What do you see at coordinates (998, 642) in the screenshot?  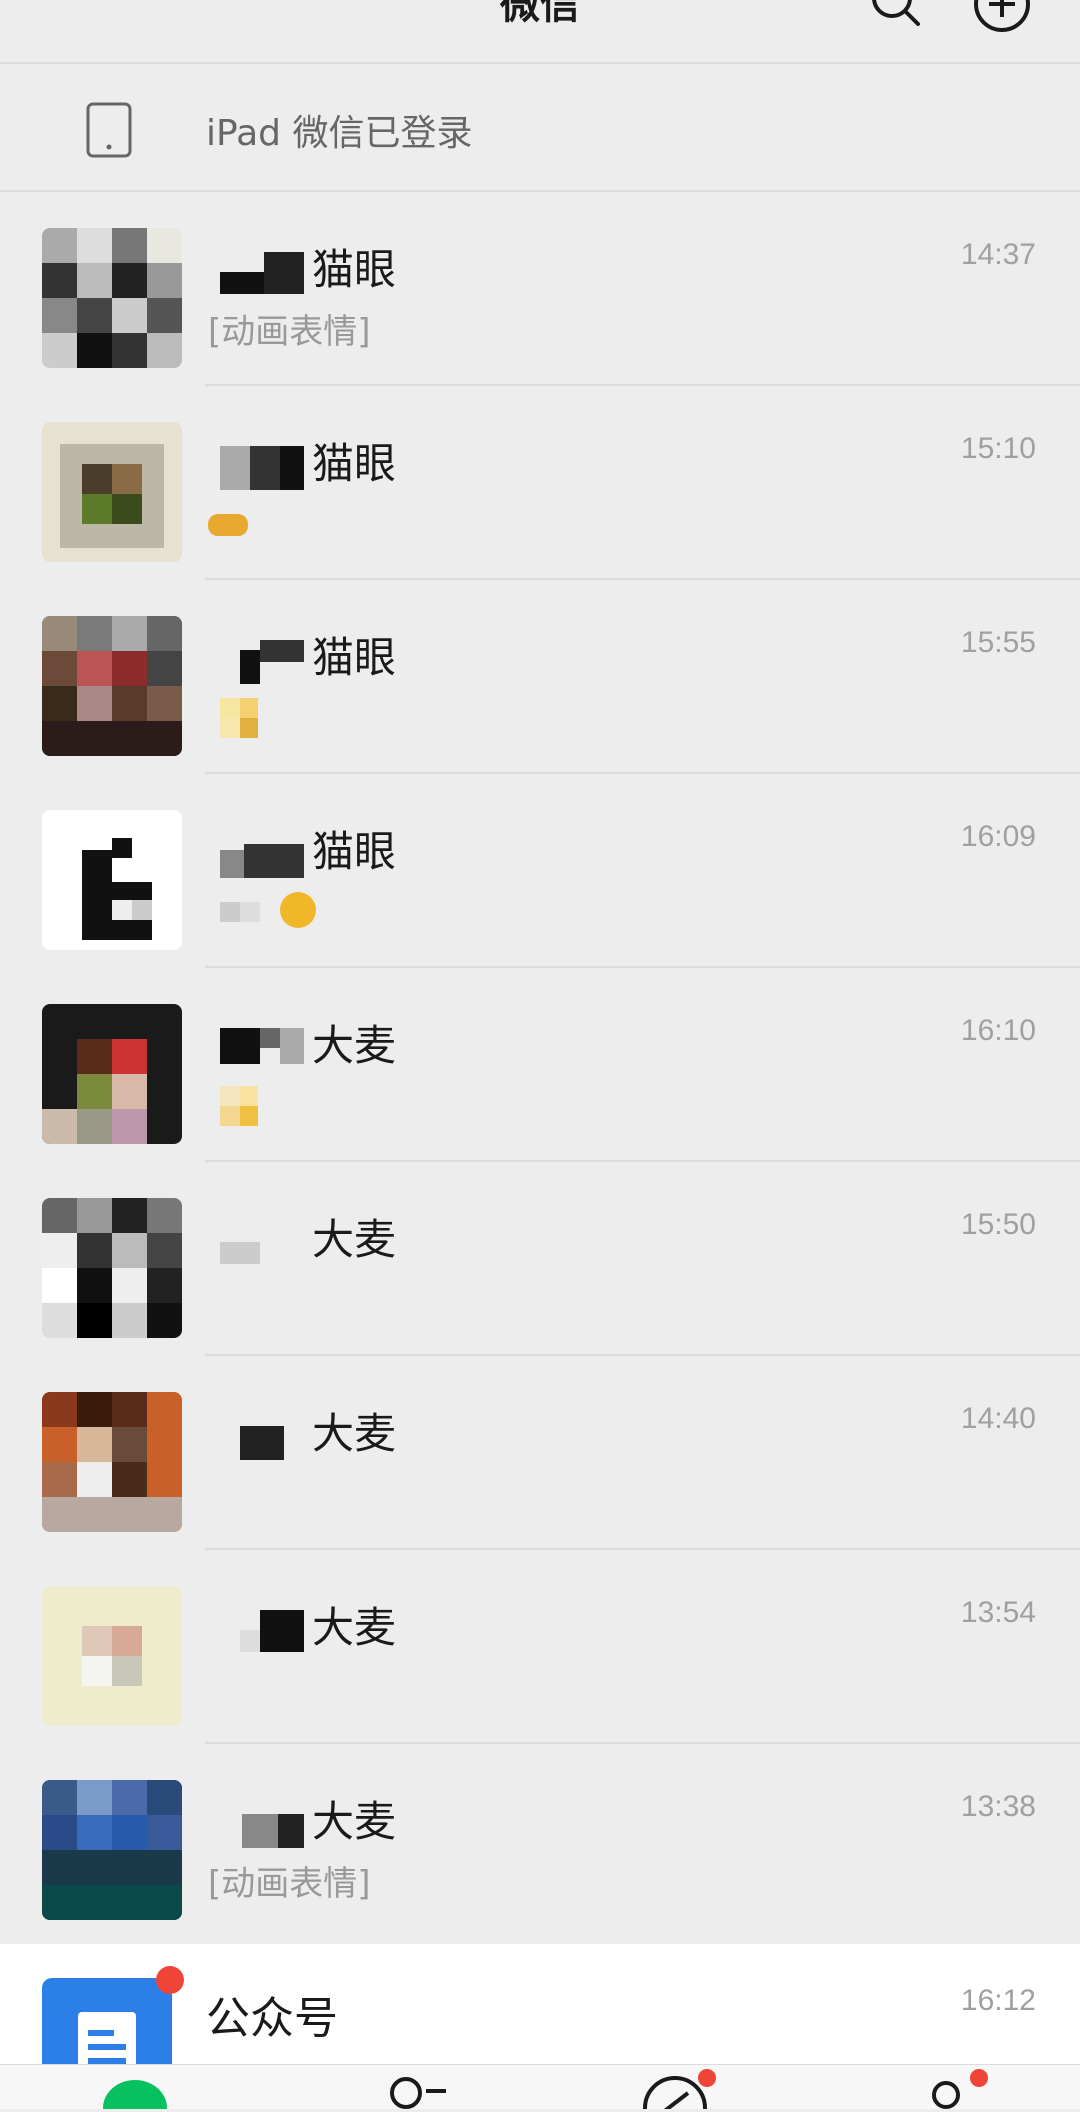 I see `chat-time: 15:55` at bounding box center [998, 642].